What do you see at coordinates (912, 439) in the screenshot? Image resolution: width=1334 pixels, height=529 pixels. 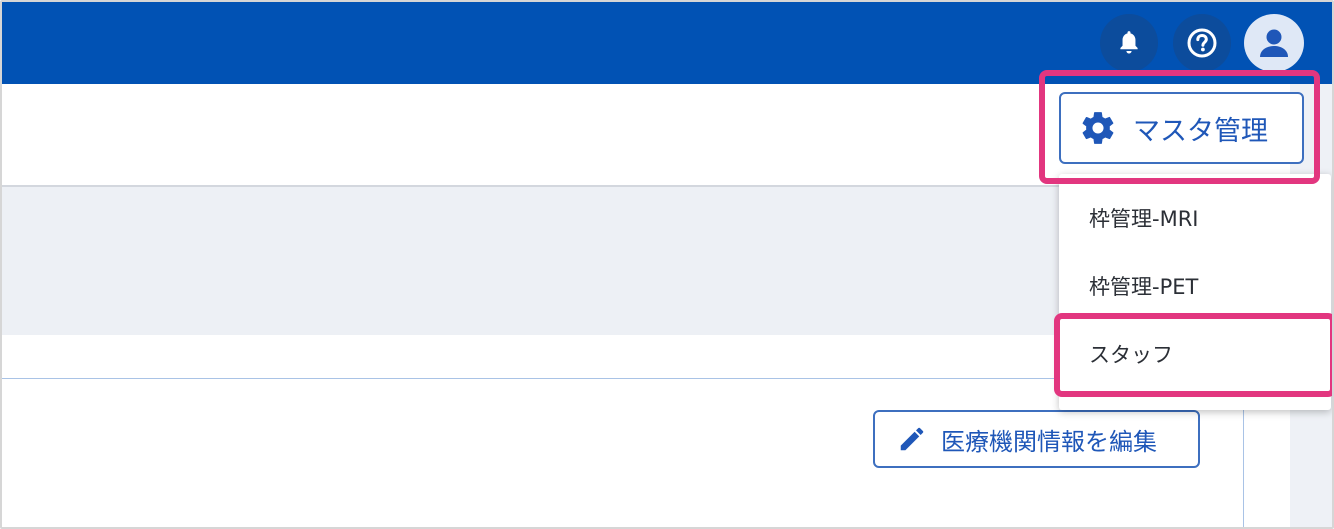 I see `pencil-icon` at bounding box center [912, 439].